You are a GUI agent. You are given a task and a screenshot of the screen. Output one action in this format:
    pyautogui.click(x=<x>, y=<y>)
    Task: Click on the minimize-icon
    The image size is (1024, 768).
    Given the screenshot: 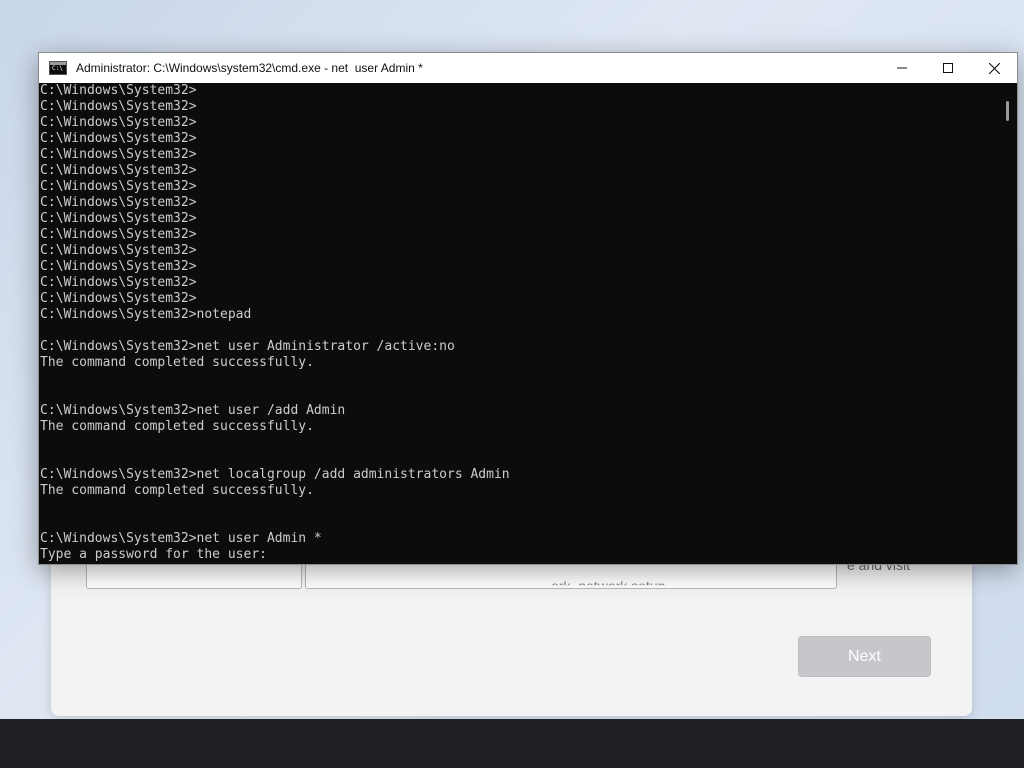 What is the action you would take?
    pyautogui.click(x=902, y=68)
    